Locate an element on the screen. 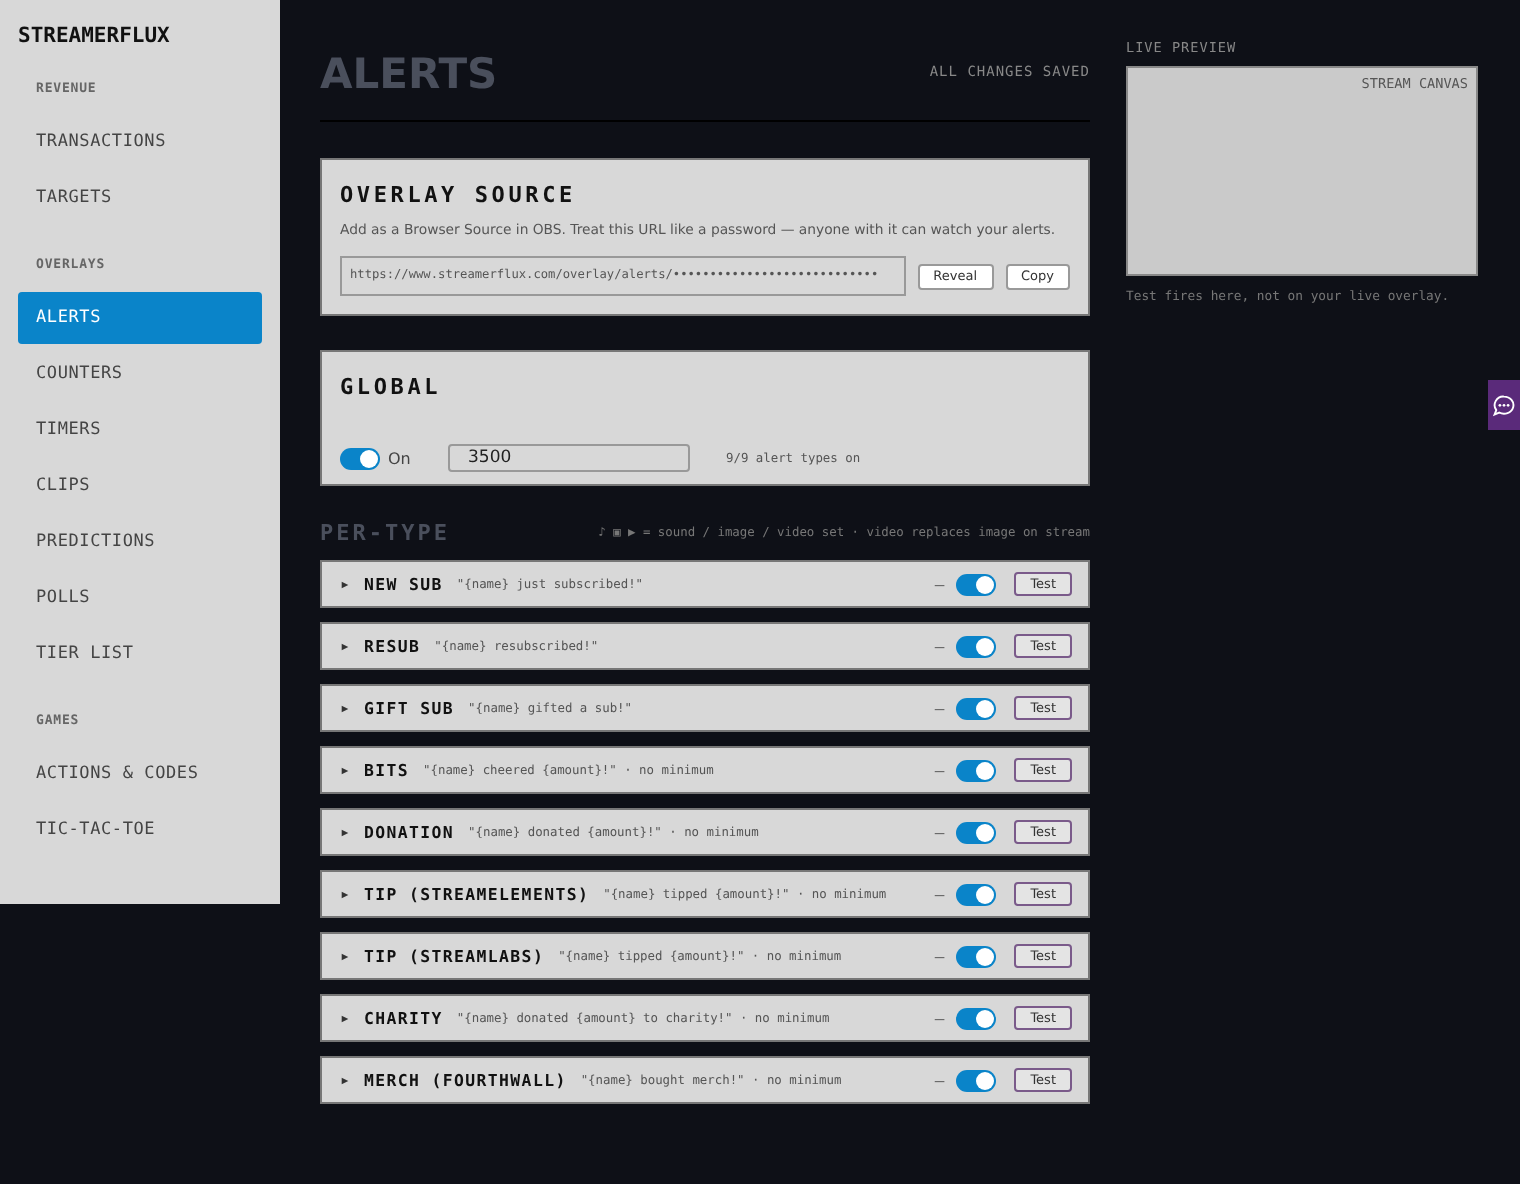 The width and height of the screenshot is (1520, 1184). alert-name: GIFT SUB is located at coordinates (409, 708).